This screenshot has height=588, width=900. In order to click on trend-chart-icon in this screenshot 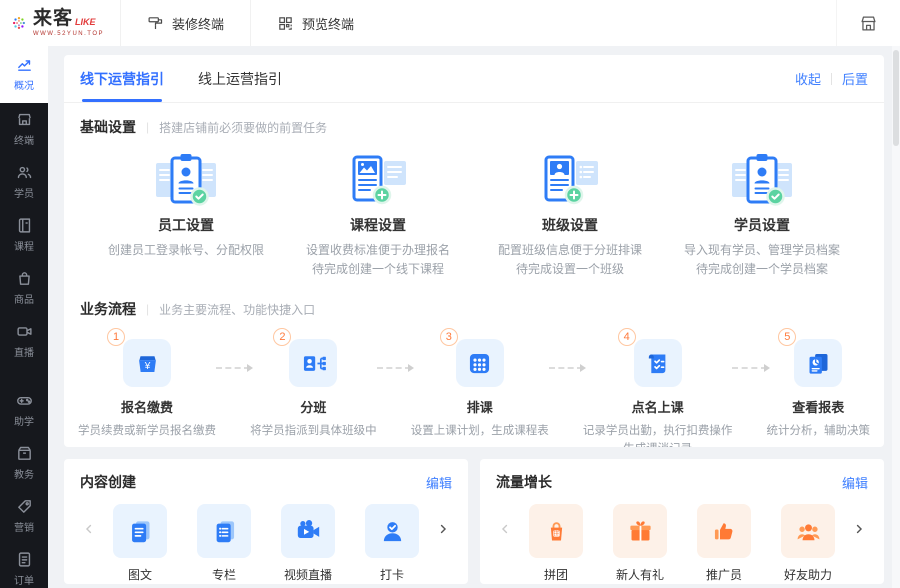, I will do `click(24, 65)`.